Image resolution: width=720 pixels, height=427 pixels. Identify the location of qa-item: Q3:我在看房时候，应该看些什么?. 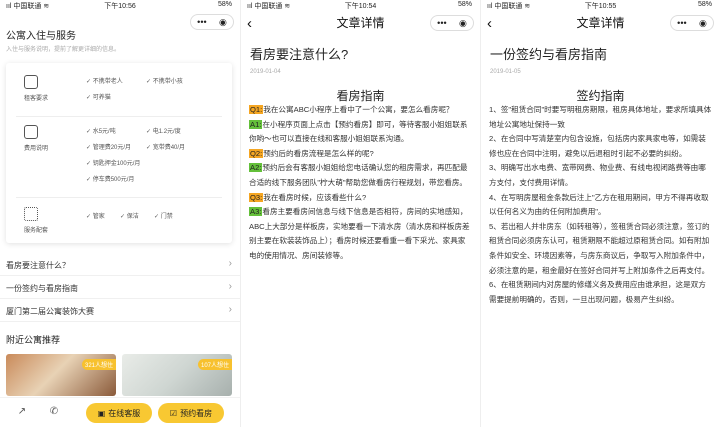
(308, 197).